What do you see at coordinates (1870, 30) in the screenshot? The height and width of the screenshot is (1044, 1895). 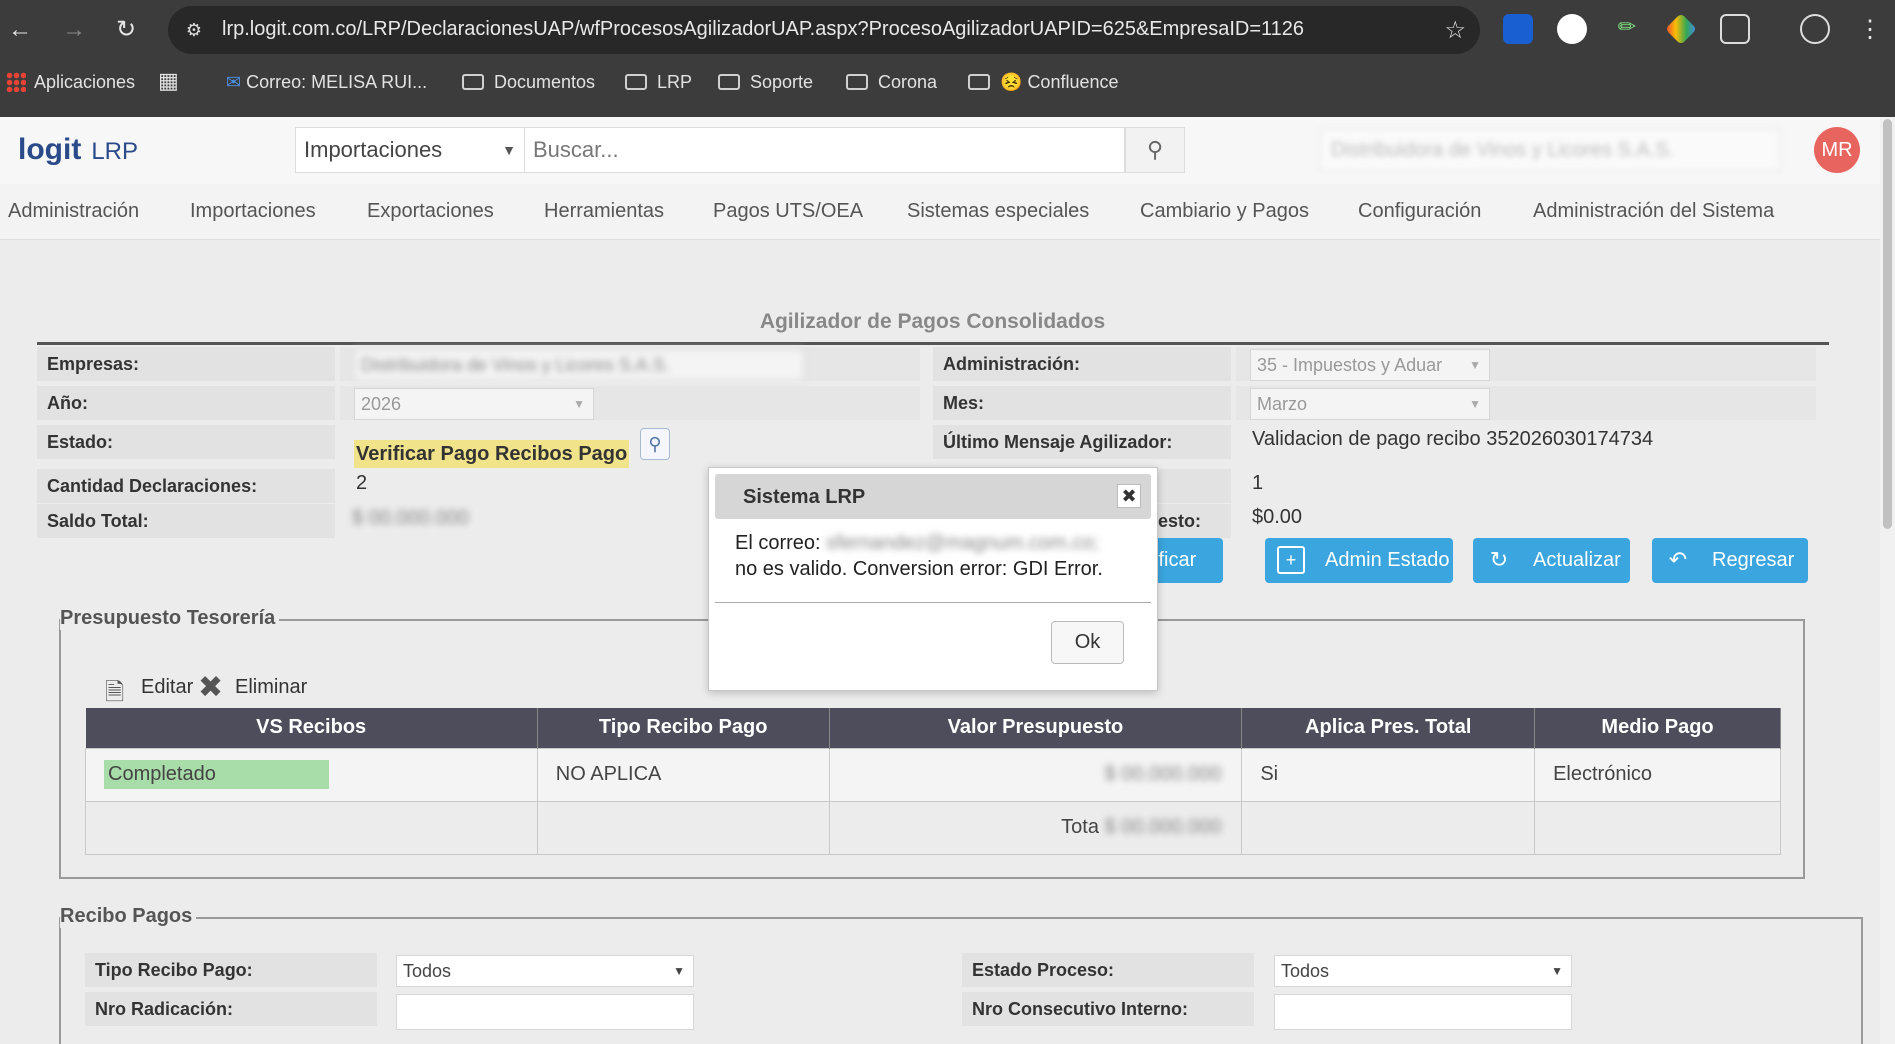 I see `kebab-menu-icon: ⋮` at bounding box center [1870, 30].